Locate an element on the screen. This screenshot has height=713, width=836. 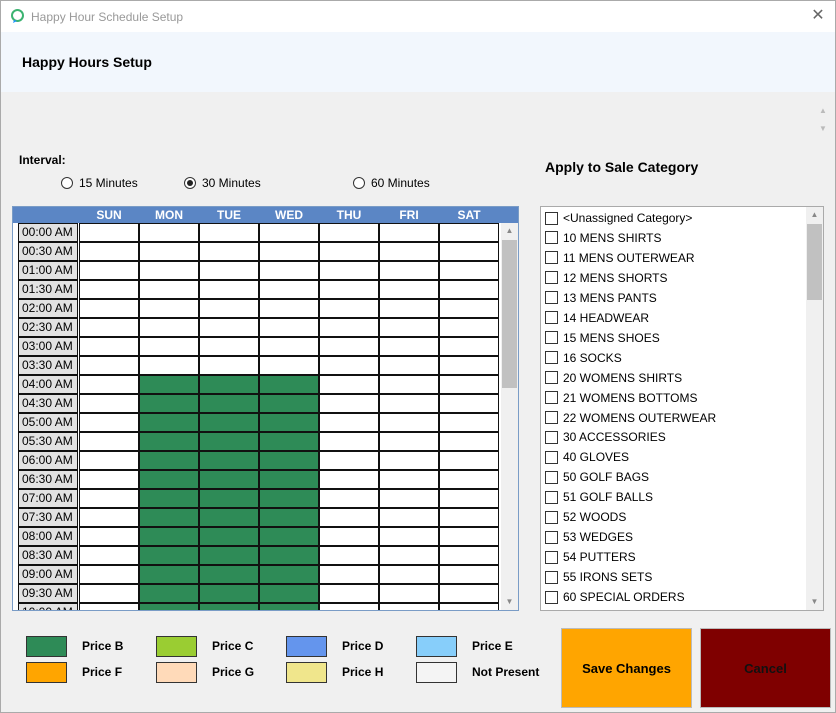
radio-60-minutes: 60 Minutes is located at coordinates (391, 183).